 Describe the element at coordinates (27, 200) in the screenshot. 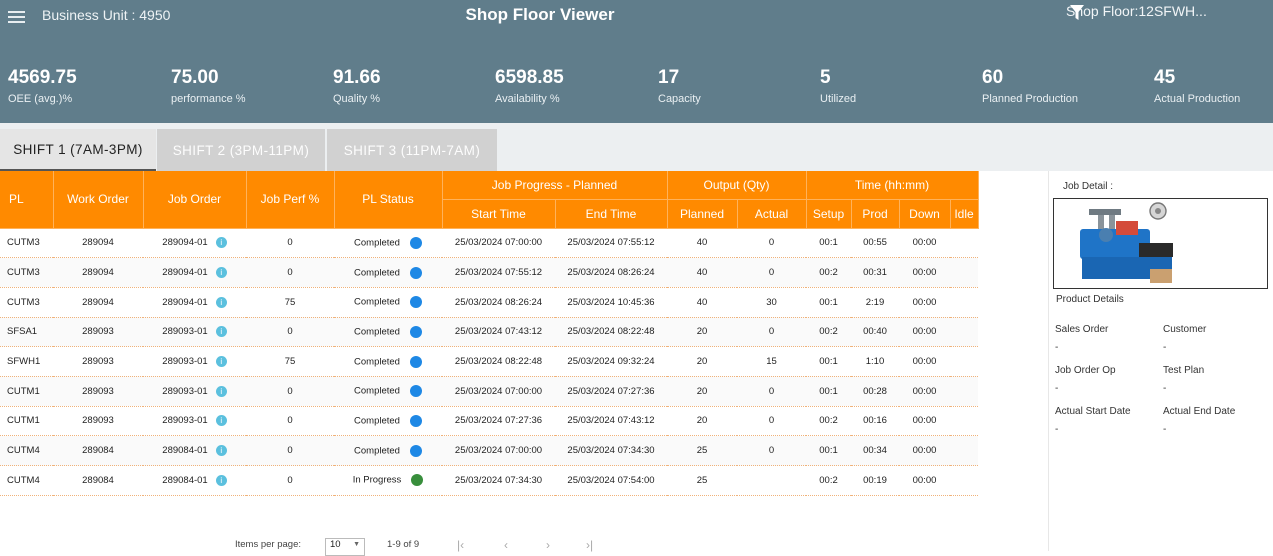

I see `col-header-pl: PL` at that location.